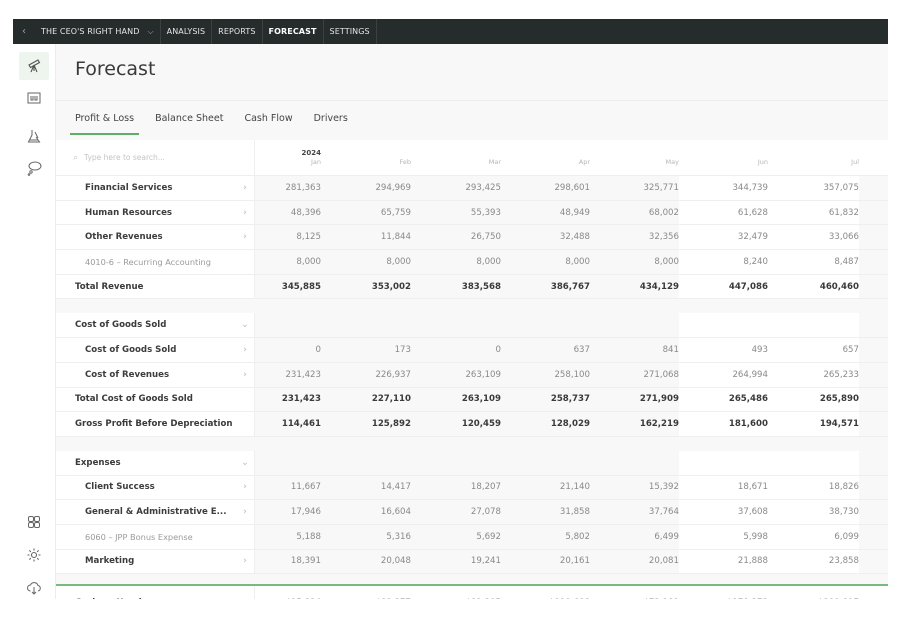  I want to click on value-cell: 8,487, so click(813, 262).